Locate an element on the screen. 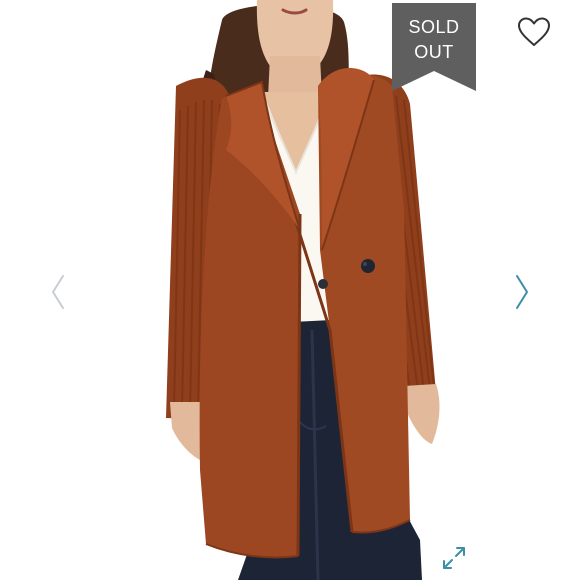  expand-photo-button is located at coordinates (454, 558).